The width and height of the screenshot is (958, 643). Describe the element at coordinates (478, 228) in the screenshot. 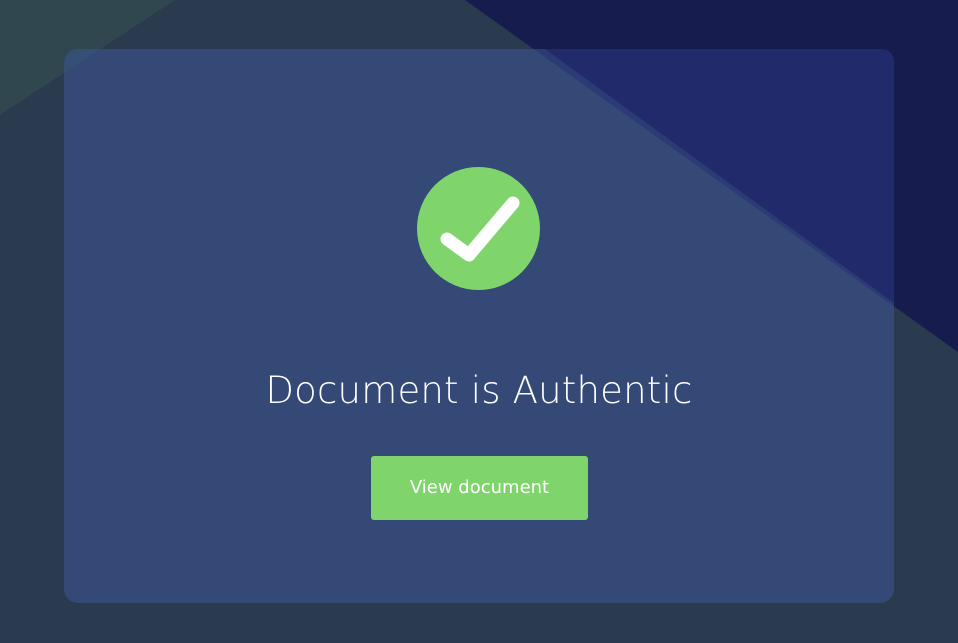

I see `check-circle-icon` at that location.